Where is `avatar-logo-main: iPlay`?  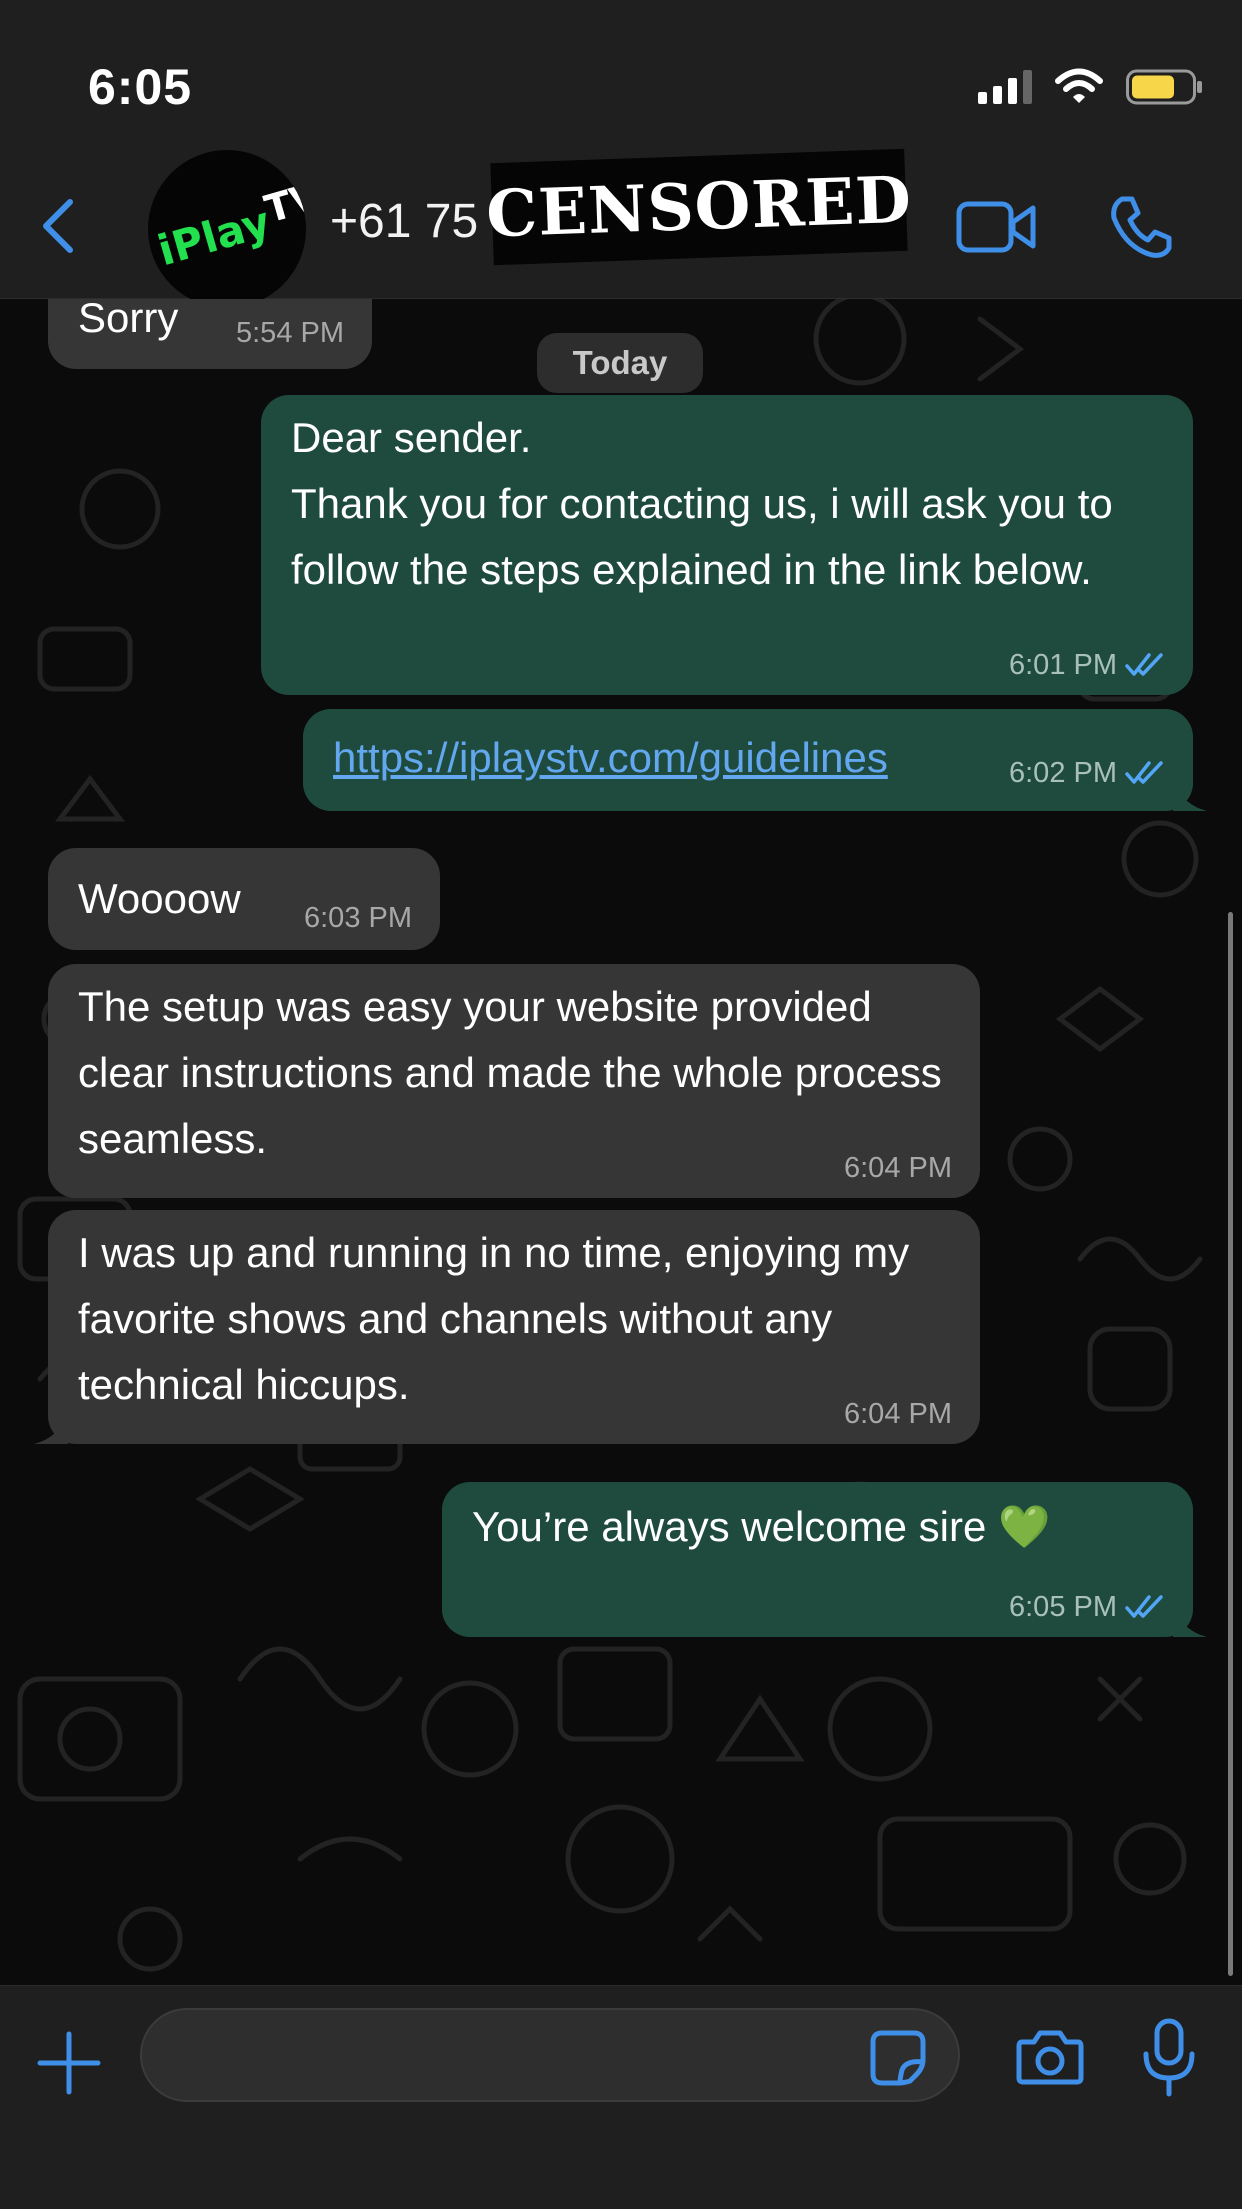
avatar-logo-main: iPlay is located at coordinates (214, 236).